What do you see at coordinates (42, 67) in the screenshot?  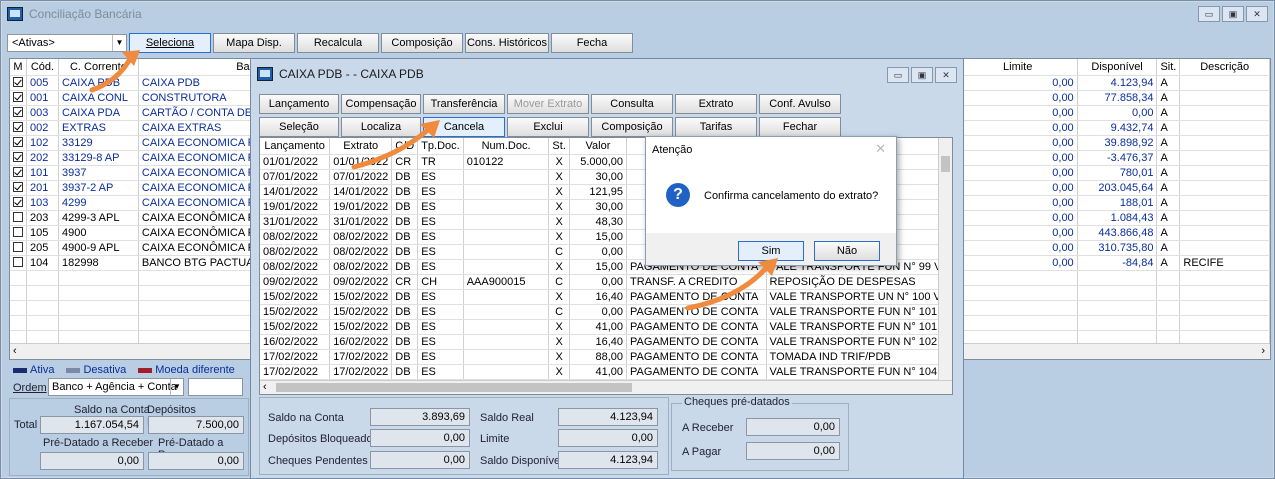 I see `col-cod: Cód.` at bounding box center [42, 67].